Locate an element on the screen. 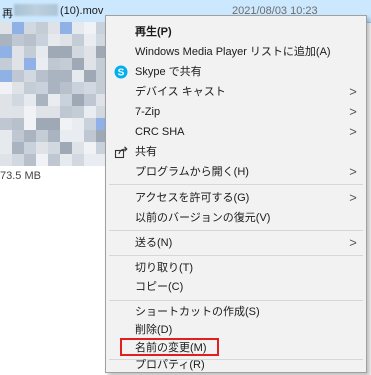  menu-item-open-with: プログラムから開く(H) > is located at coordinates (236, 172).